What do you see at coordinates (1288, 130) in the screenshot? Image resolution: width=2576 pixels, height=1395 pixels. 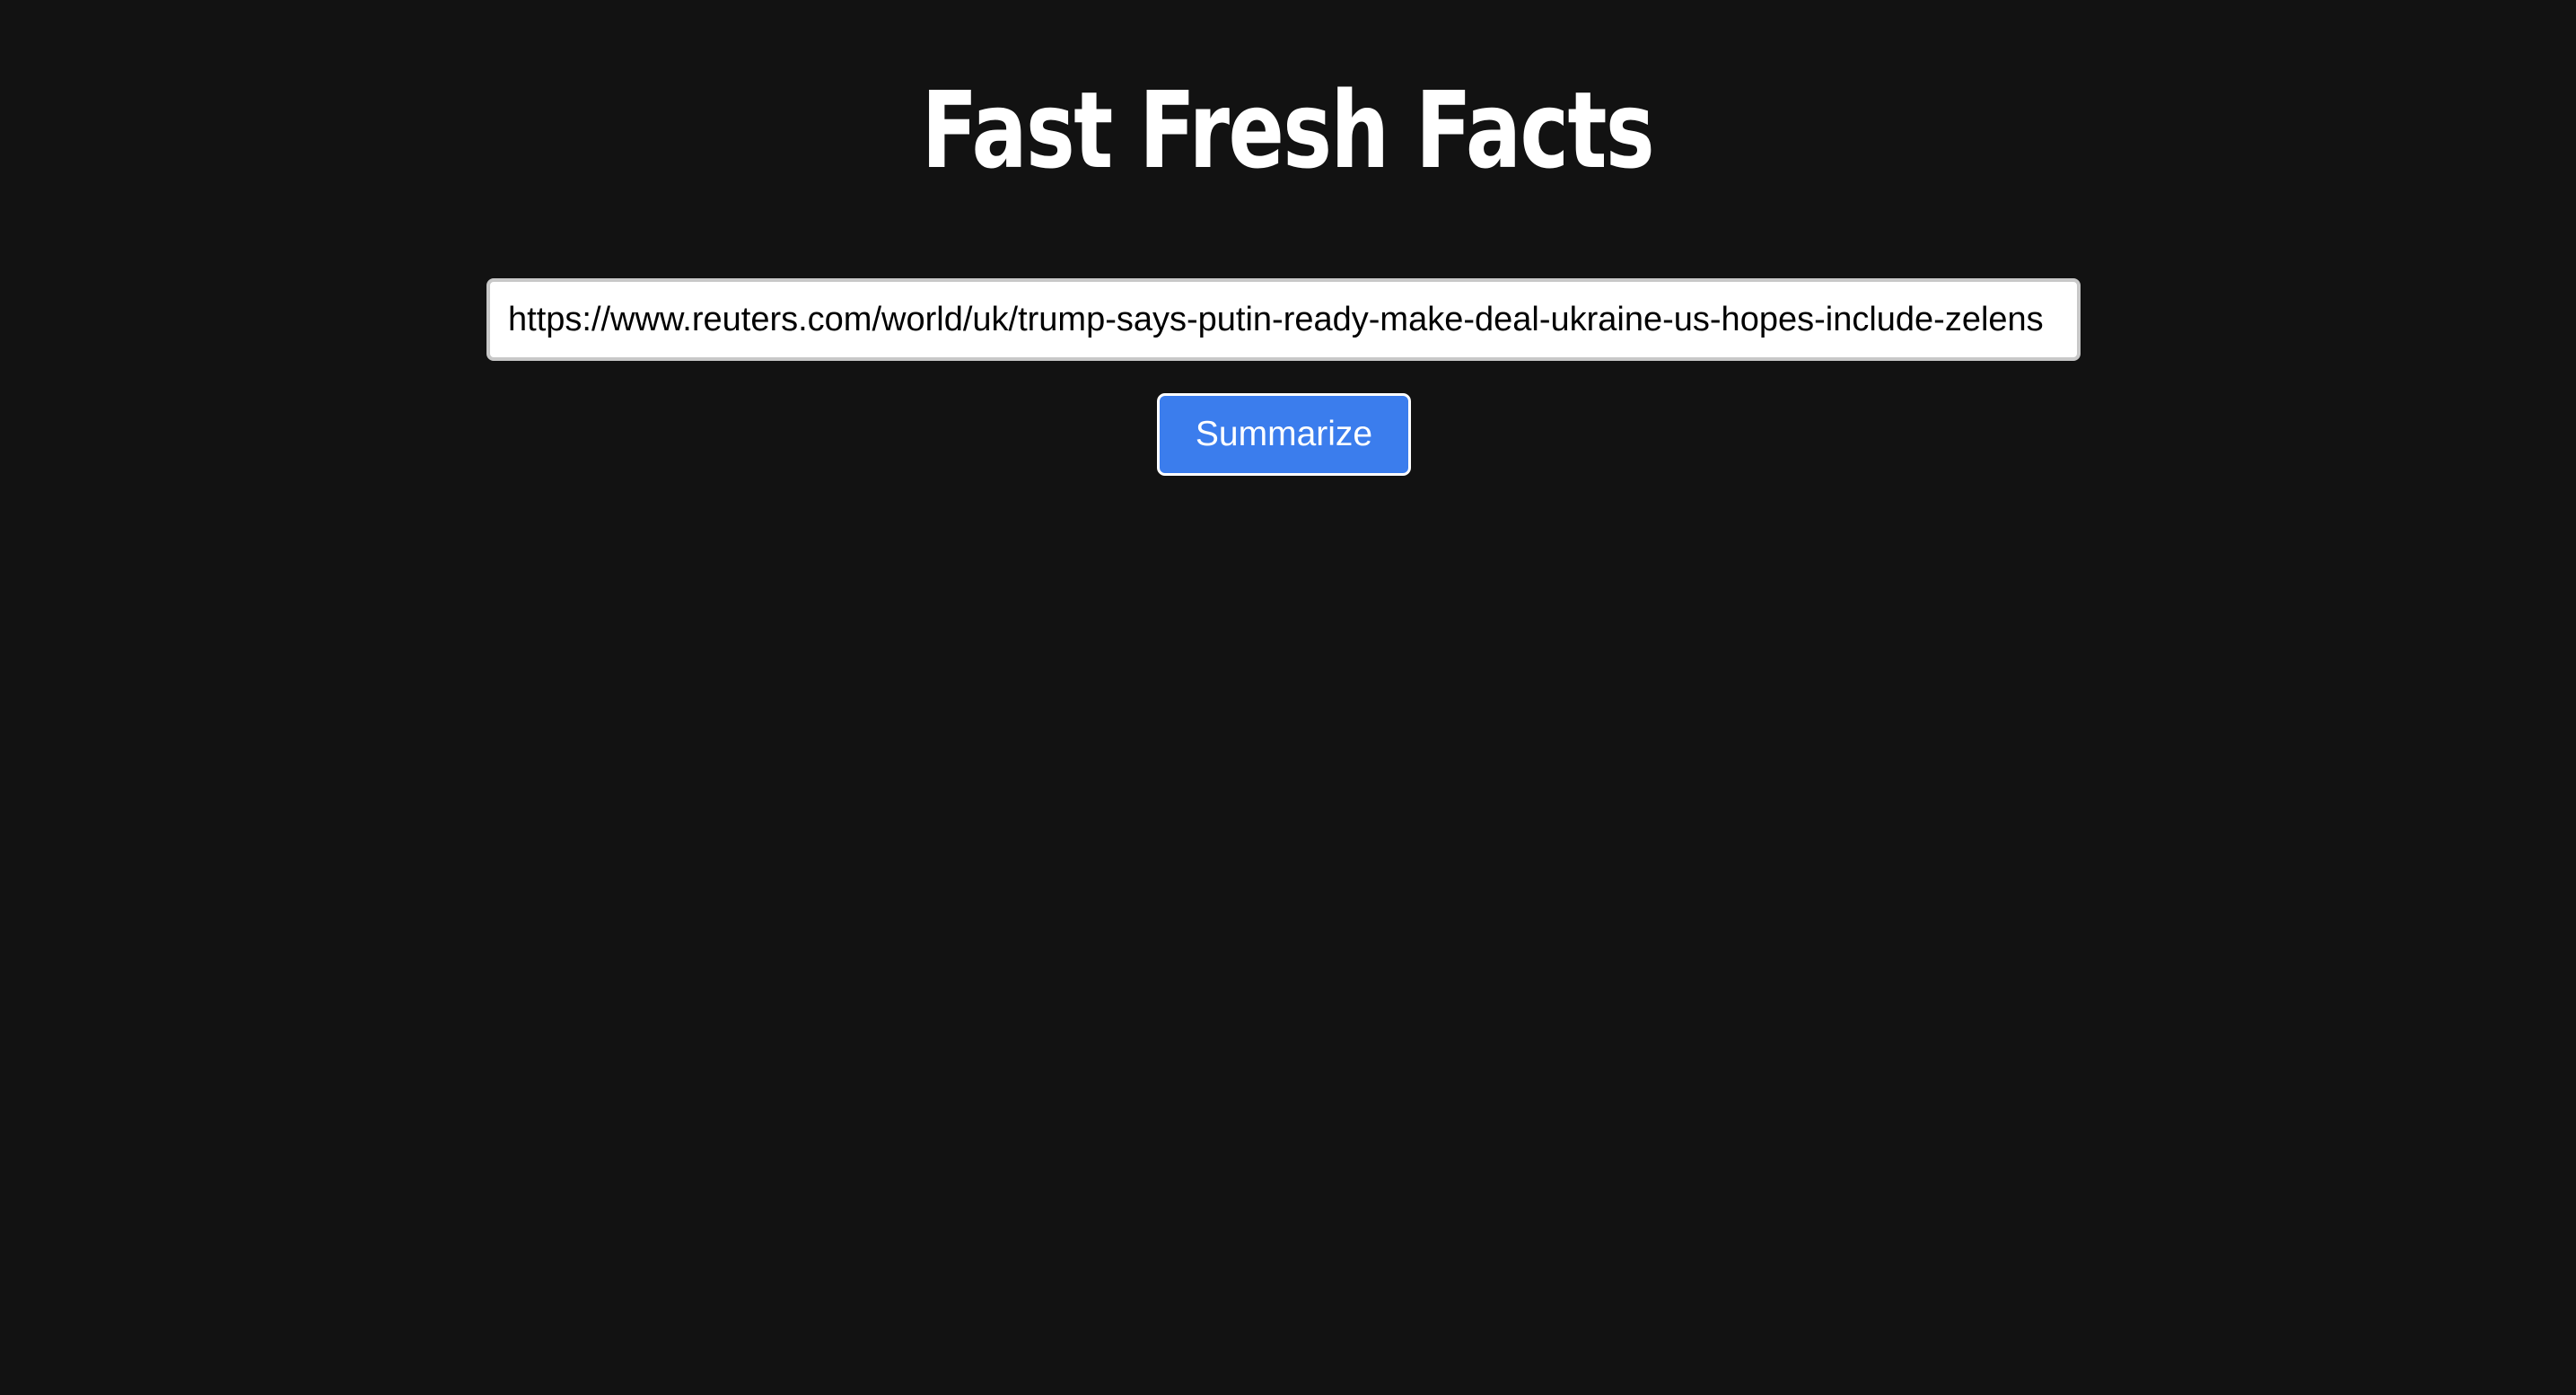 I see `page-title: Fast Fresh Facts` at bounding box center [1288, 130].